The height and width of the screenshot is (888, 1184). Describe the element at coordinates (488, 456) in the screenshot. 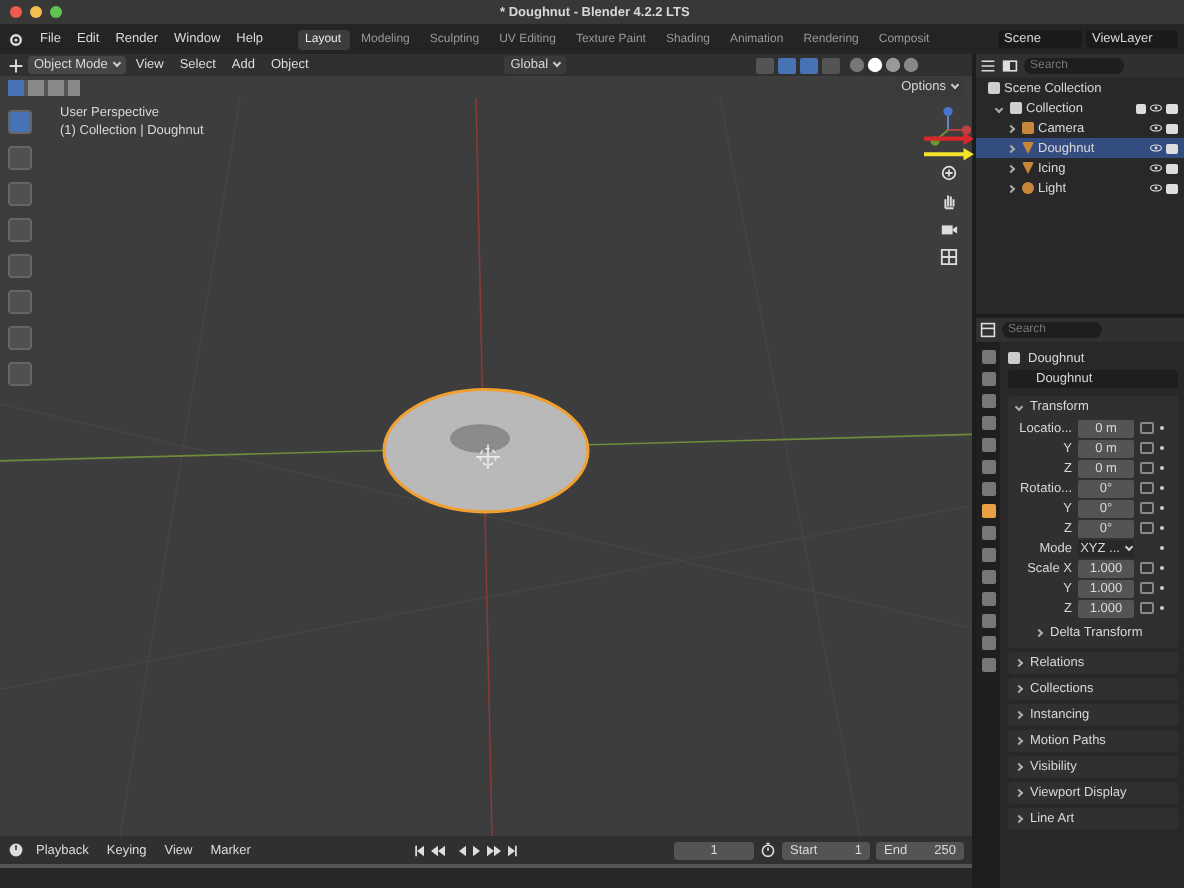

I see `3d-cursor-icon` at that location.